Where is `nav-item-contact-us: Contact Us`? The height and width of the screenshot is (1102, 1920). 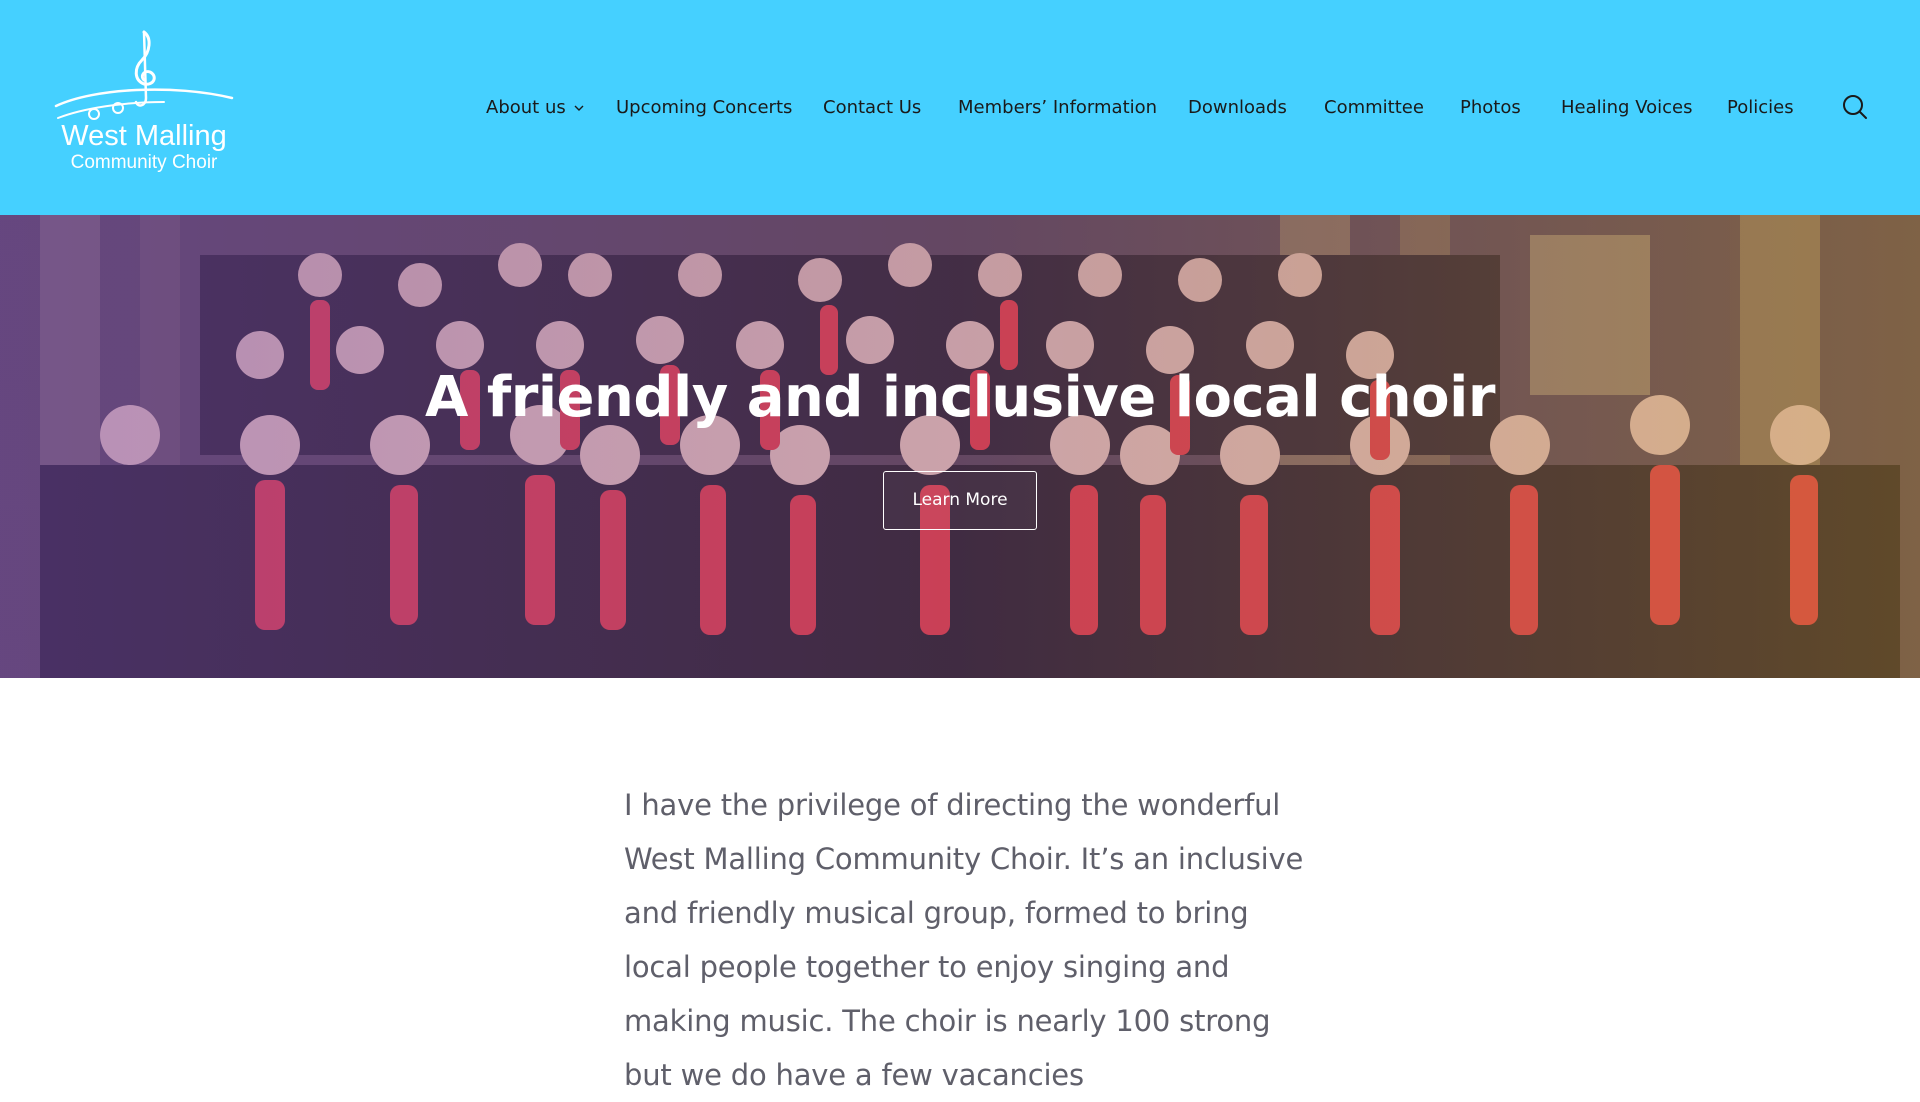 nav-item-contact-us: Contact Us is located at coordinates (872, 108).